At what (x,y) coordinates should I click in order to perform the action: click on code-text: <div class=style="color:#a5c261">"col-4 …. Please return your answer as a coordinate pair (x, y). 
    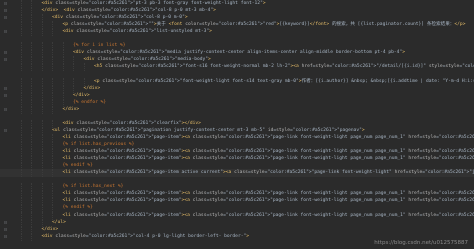
    Looking at the image, I should click on (145, 236).